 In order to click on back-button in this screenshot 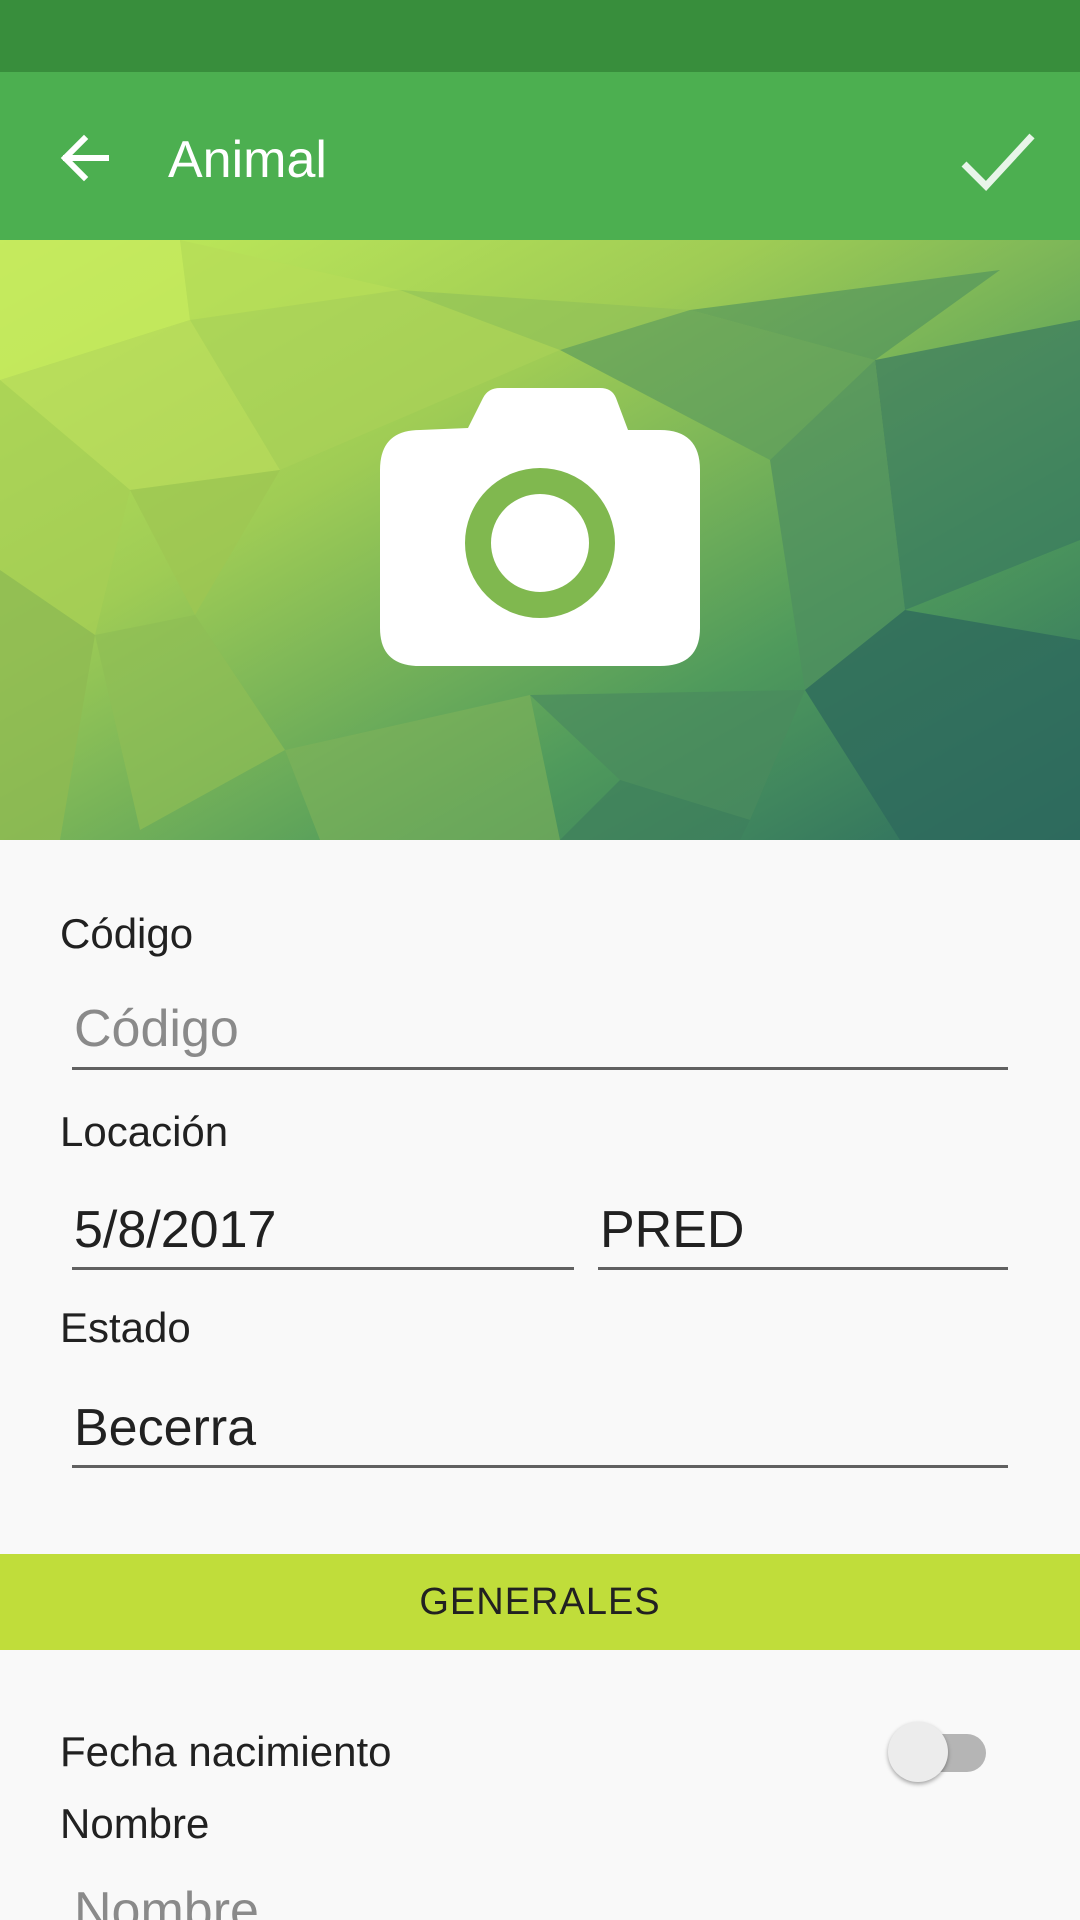, I will do `click(84, 160)`.